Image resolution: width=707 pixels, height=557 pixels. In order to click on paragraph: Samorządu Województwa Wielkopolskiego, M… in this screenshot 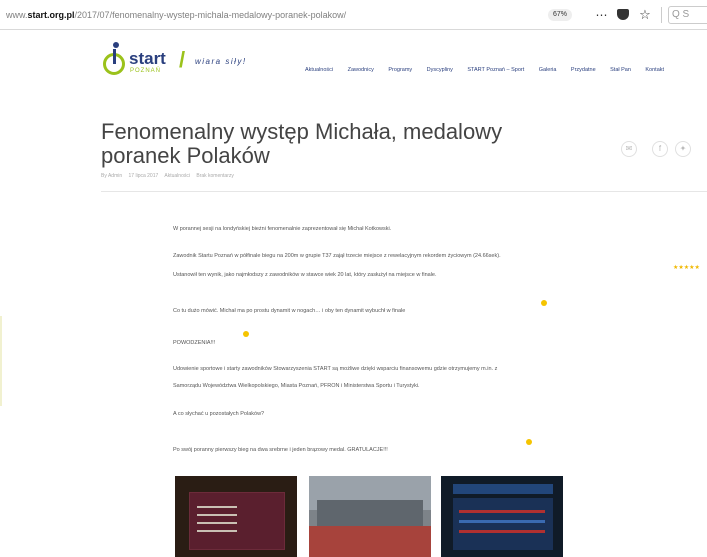, I will do `click(296, 386)`.